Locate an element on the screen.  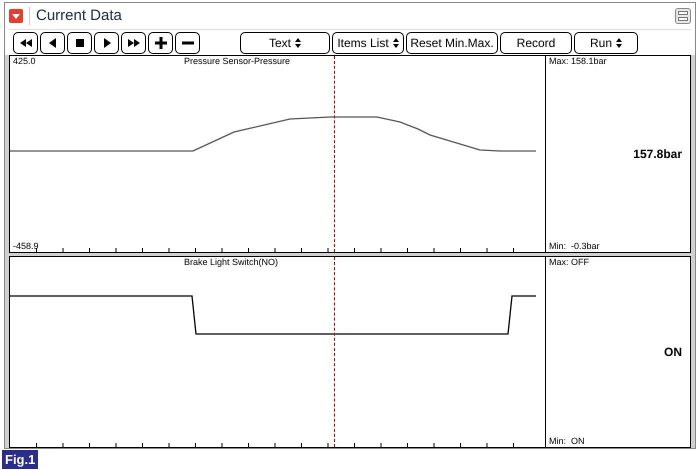
plus-icon is located at coordinates (160, 42).